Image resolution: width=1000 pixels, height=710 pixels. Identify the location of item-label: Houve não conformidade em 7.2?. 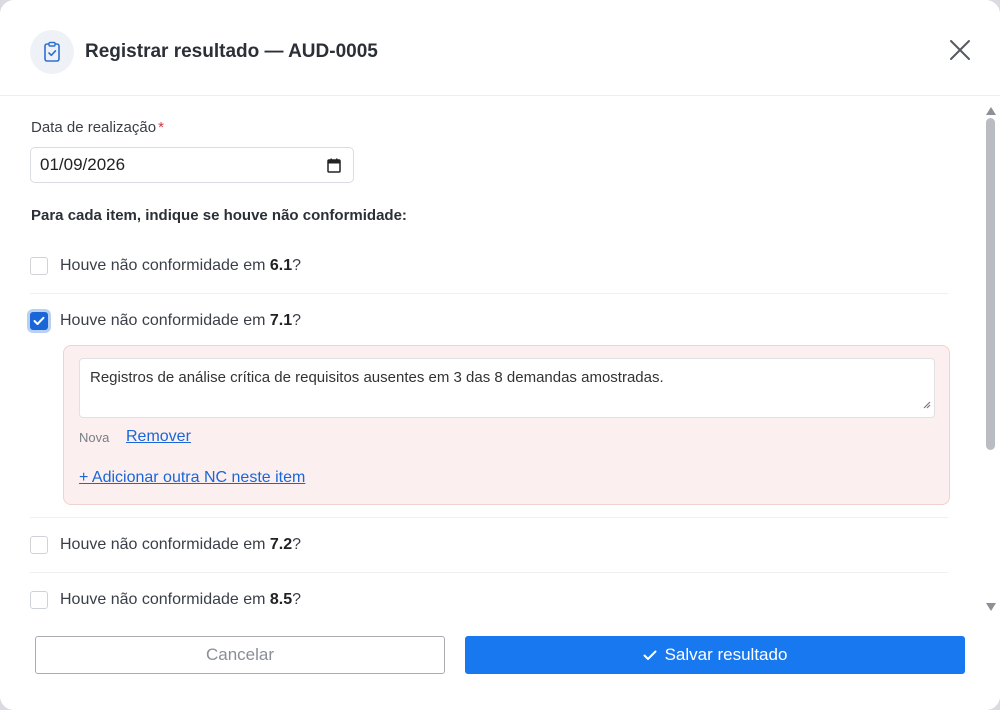
(181, 544).